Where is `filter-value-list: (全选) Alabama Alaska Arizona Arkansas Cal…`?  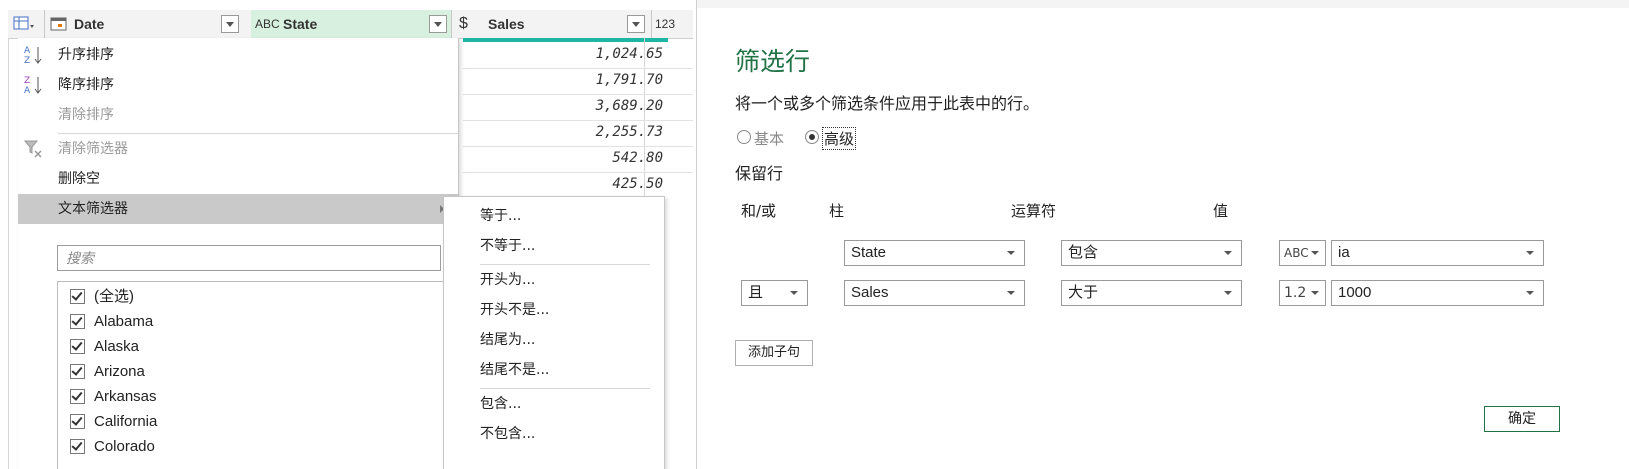 filter-value-list: (全选) Alabama Alaska Arizona Arkansas Cal… is located at coordinates (251, 375).